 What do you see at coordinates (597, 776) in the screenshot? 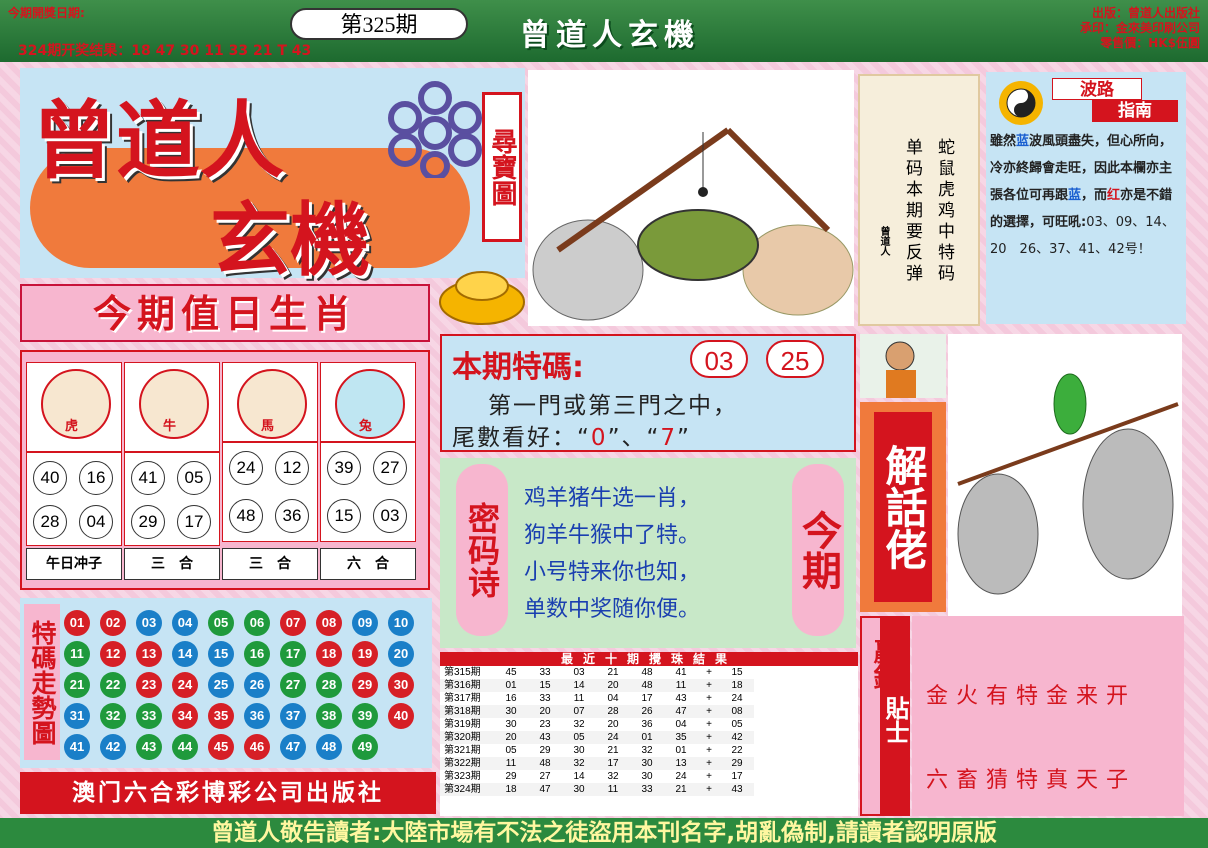
I see `history-row: 第323期 29 27 14 32 30 24 +17` at bounding box center [597, 776].